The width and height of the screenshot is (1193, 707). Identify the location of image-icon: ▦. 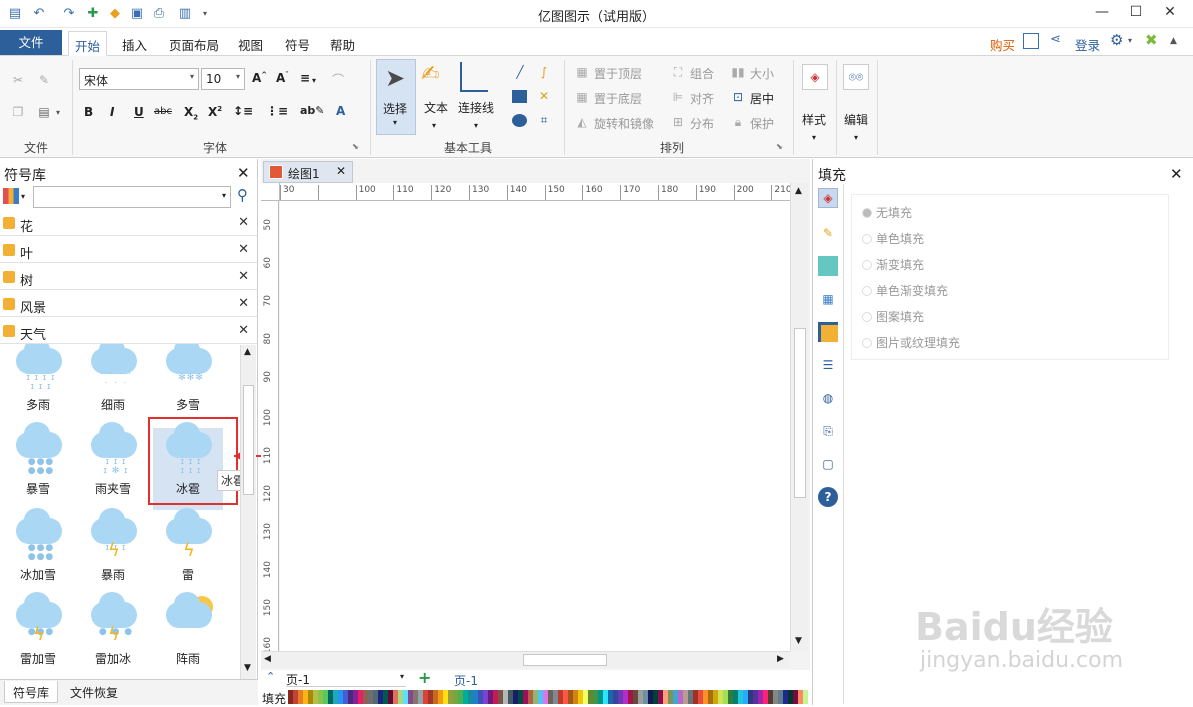
(828, 299).